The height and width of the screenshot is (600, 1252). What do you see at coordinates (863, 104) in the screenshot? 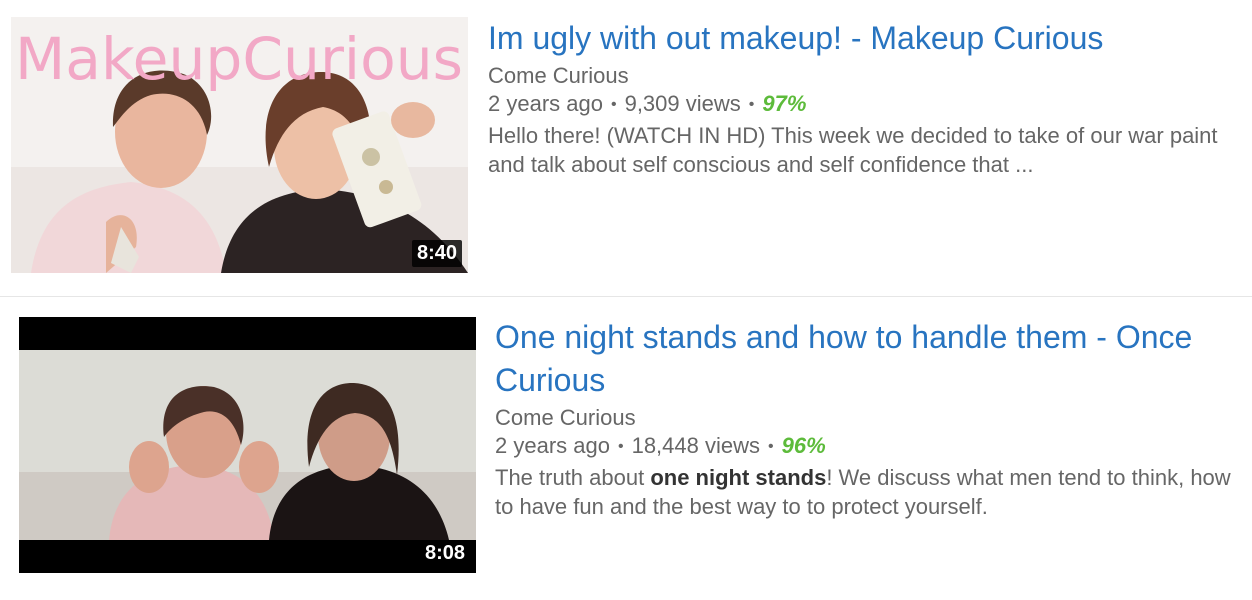
I see `video-meta: 2 years ago • 9,309 views • 97%` at bounding box center [863, 104].